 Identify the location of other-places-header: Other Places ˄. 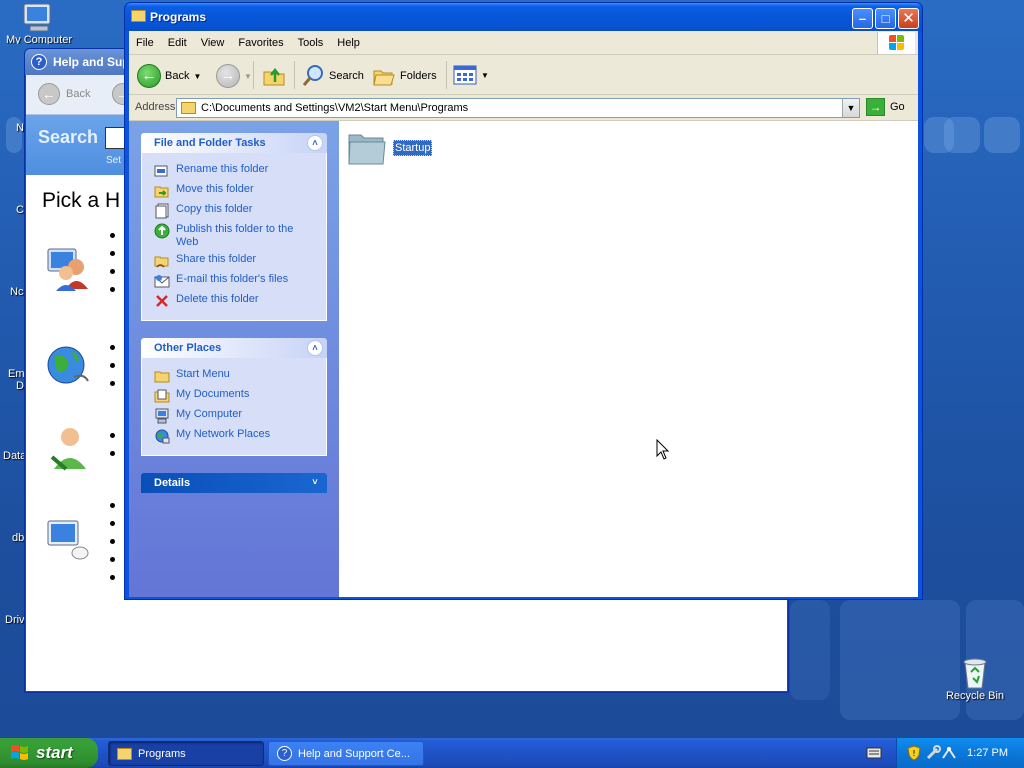
(234, 348).